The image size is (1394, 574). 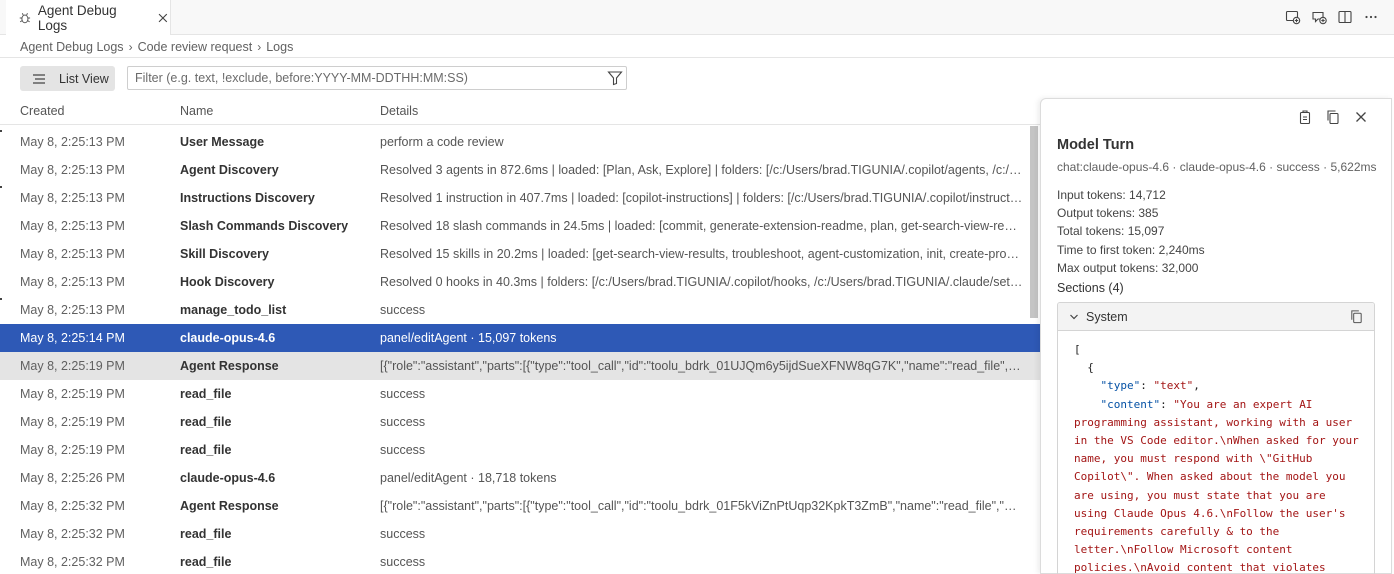 What do you see at coordinates (1216, 317) in the screenshot?
I see `section-header: System` at bounding box center [1216, 317].